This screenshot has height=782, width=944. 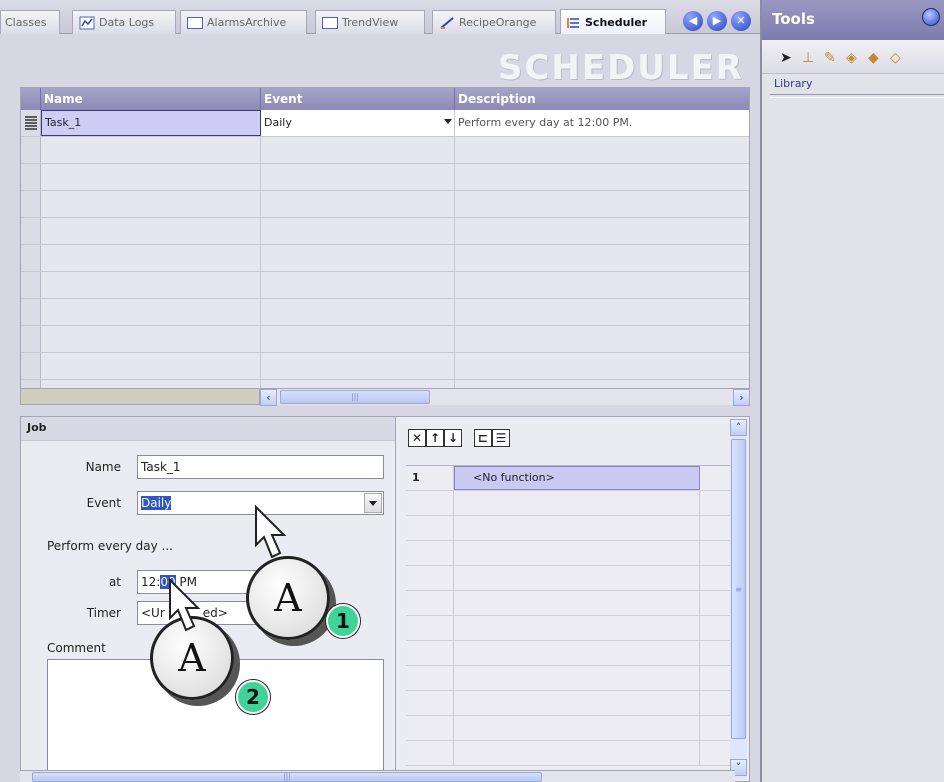 What do you see at coordinates (260, 467) in the screenshot?
I see `name-field: Task_1` at bounding box center [260, 467].